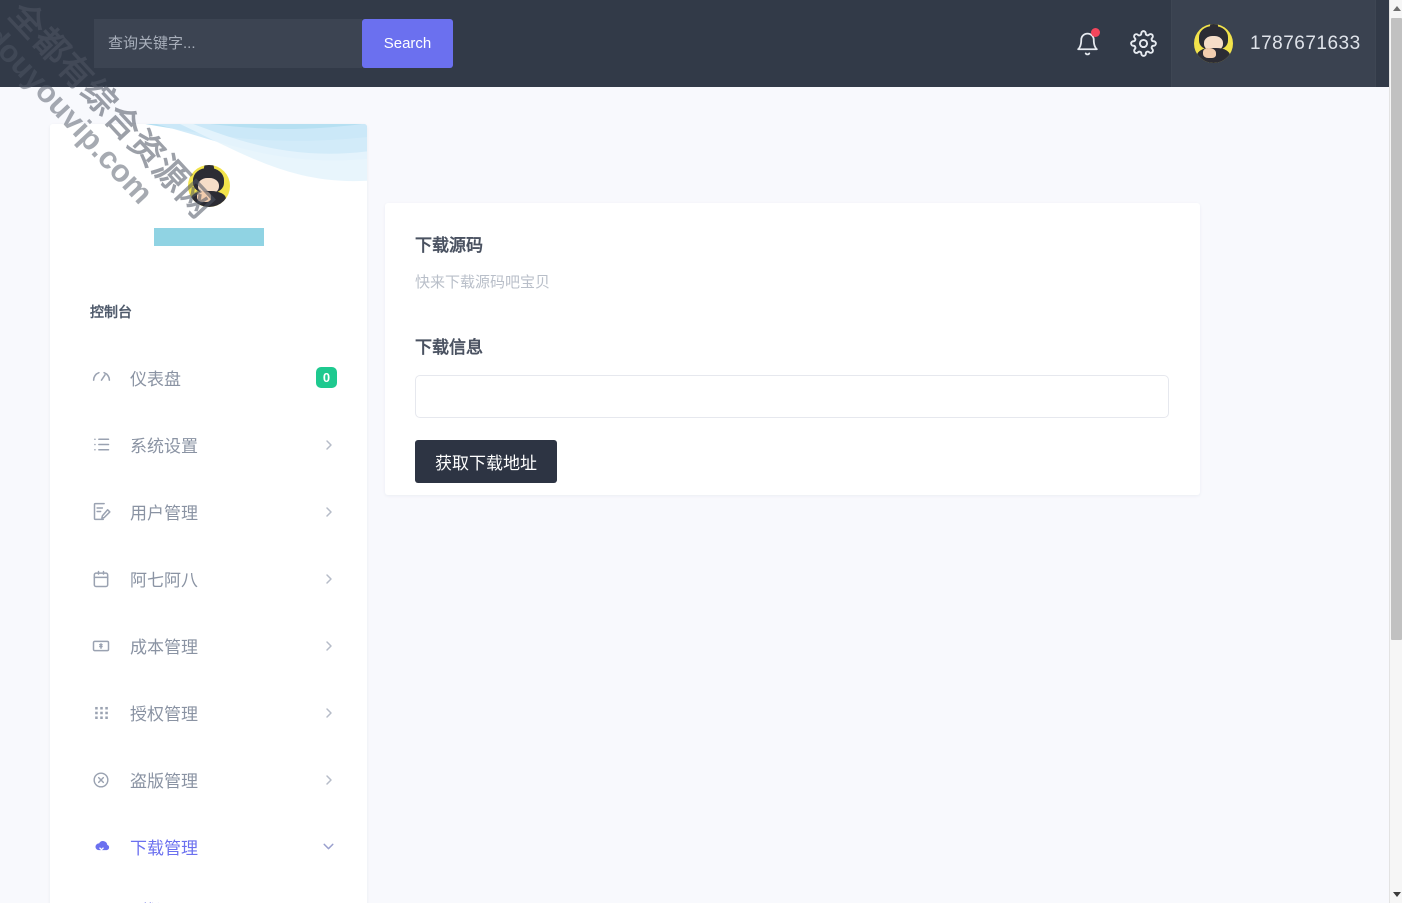 The width and height of the screenshot is (1402, 903). I want to click on sidebar-section-title: 控制台, so click(111, 312).